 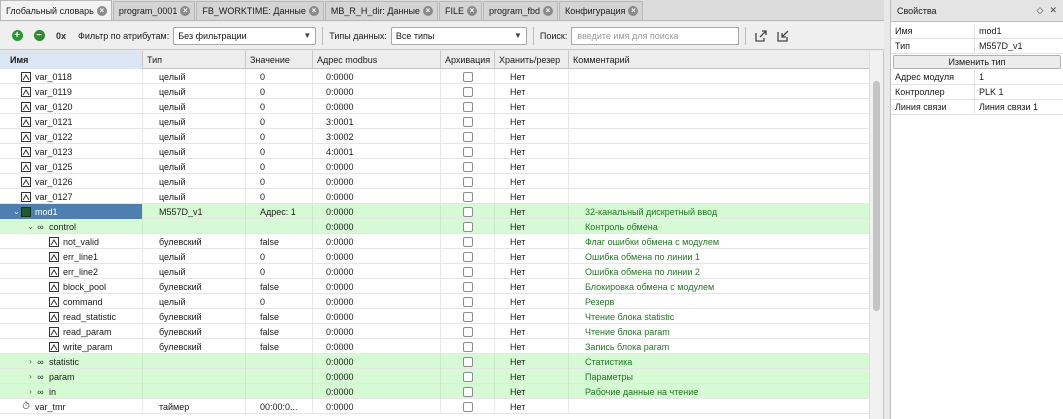 What do you see at coordinates (441, 76) in the screenshot?
I see `table-row: var_0118 целый 0 0:0000 Нет` at bounding box center [441, 76].